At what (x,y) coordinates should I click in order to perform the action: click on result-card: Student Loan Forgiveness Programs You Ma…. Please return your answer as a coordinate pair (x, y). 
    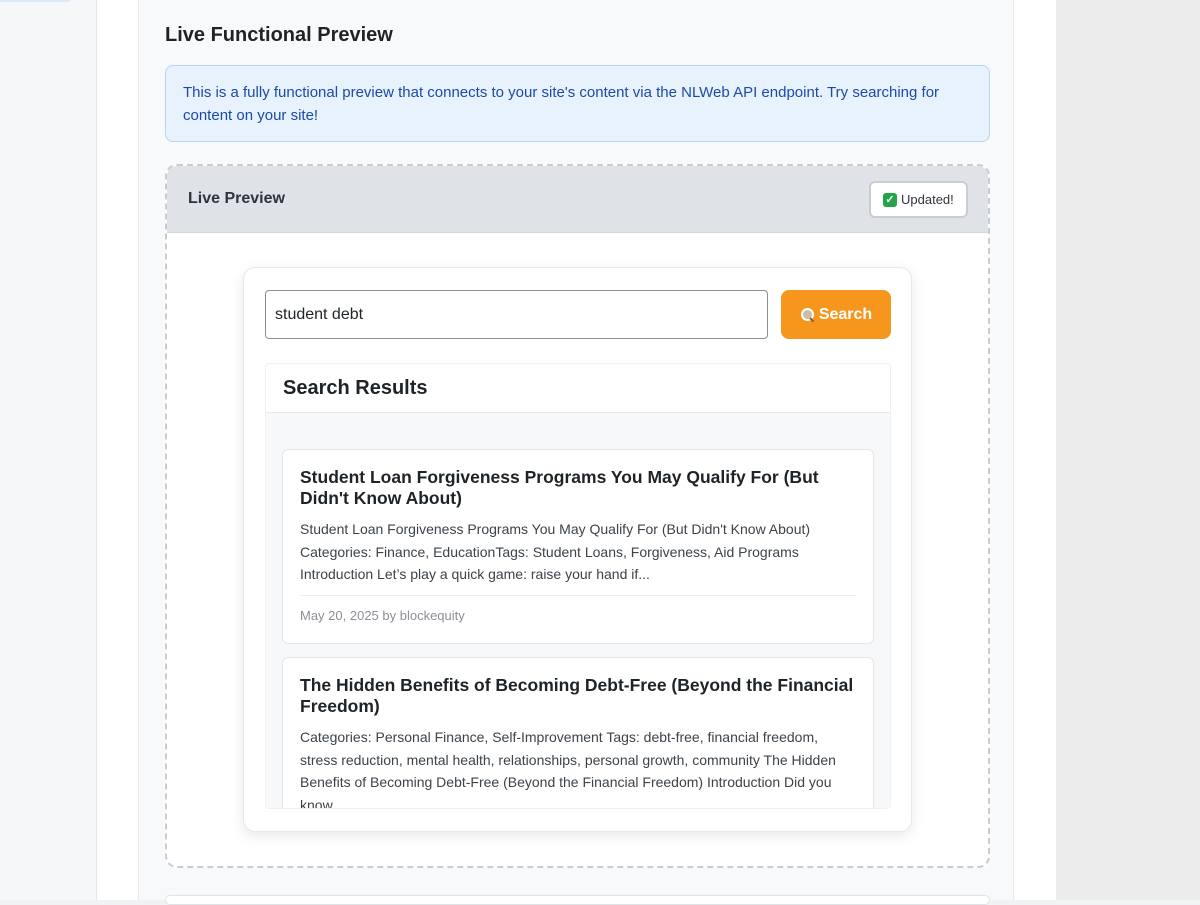
    Looking at the image, I should click on (578, 546).